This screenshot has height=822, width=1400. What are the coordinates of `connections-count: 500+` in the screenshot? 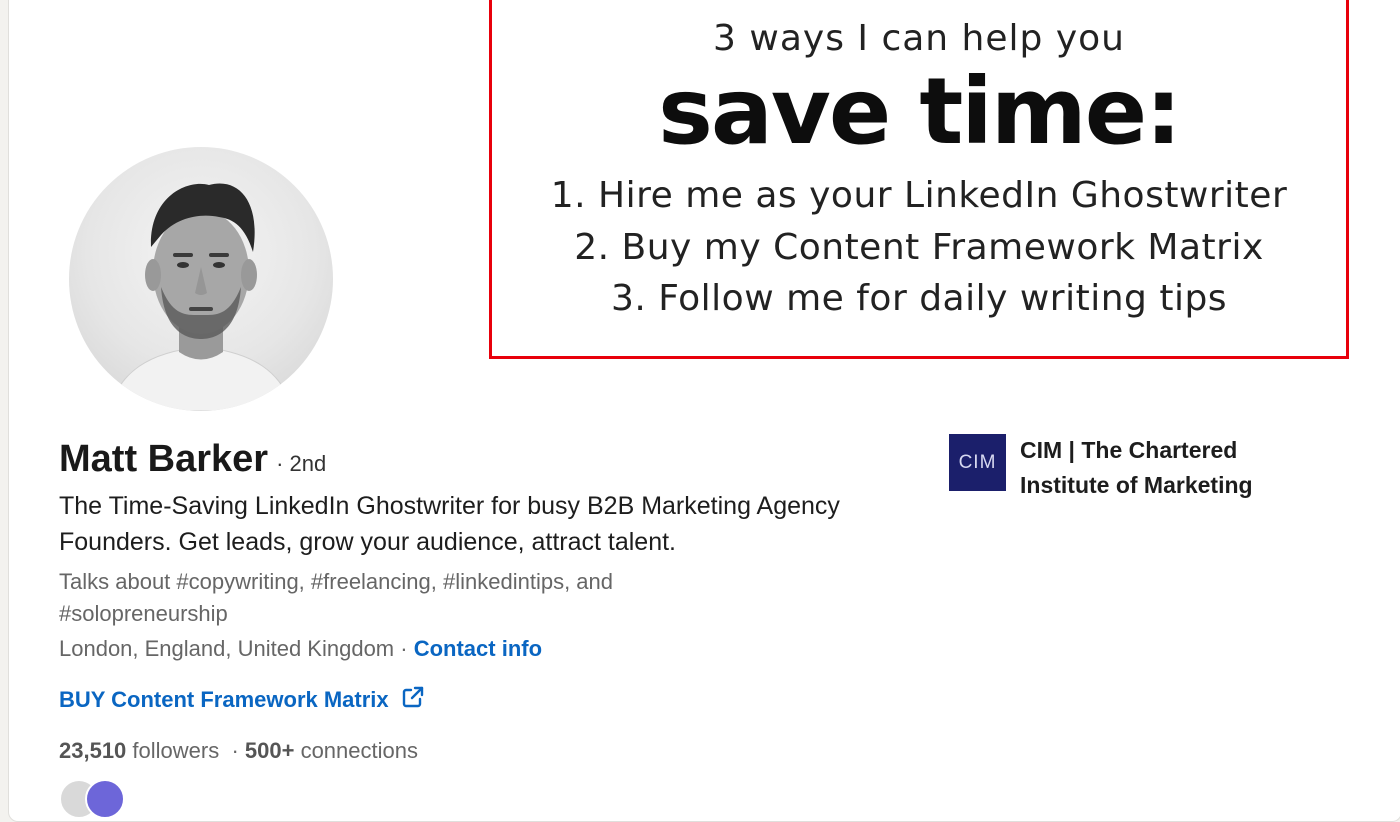 It's located at (269, 750).